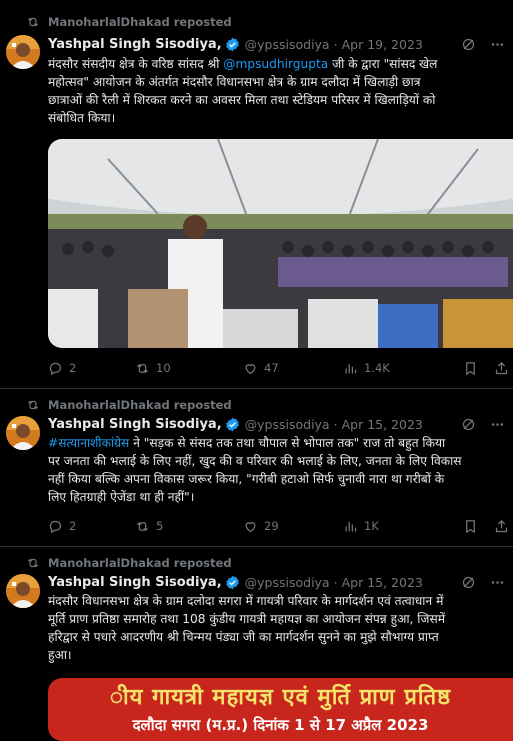 This screenshot has height=741, width=513. I want to click on text-line: संबोधित किया।, so click(82, 118).